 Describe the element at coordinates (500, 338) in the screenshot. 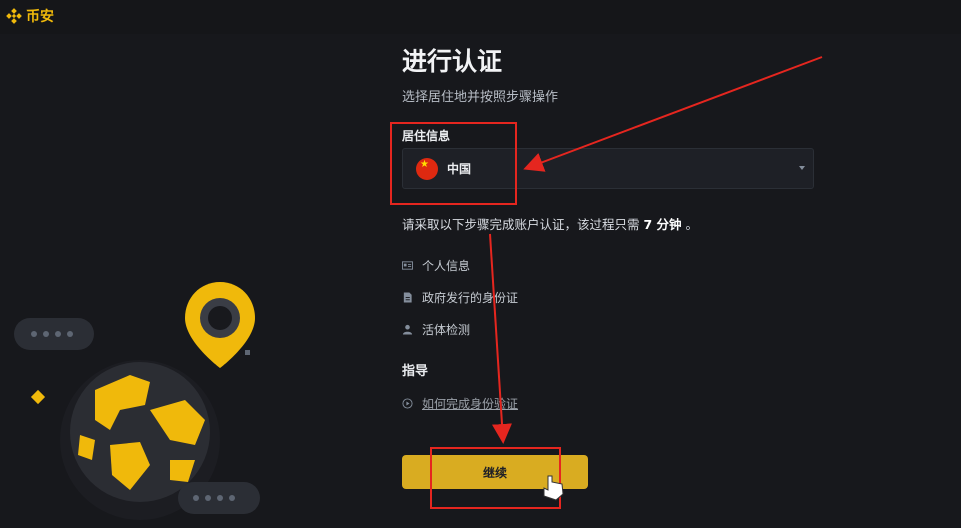

I see `annotation-arrow-to-continue` at that location.